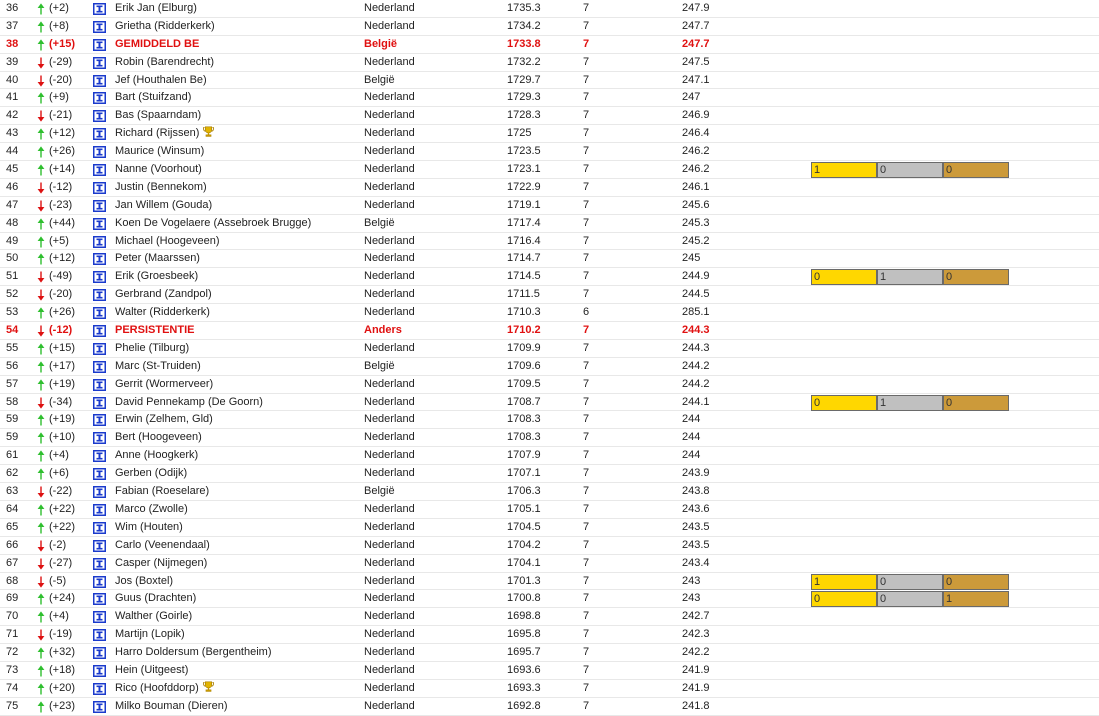 The width and height of the screenshot is (1099, 716). I want to click on player-name-link: Walther (Goirle), so click(153, 616).